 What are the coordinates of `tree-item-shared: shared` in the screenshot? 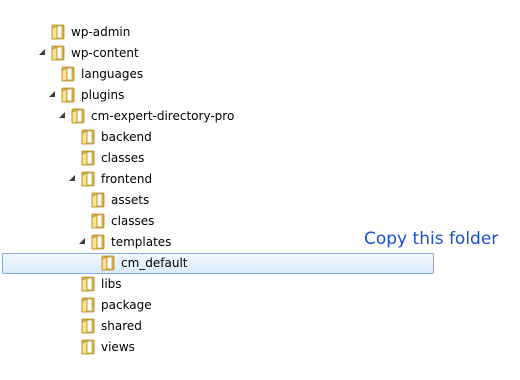 It's located at (260, 326).